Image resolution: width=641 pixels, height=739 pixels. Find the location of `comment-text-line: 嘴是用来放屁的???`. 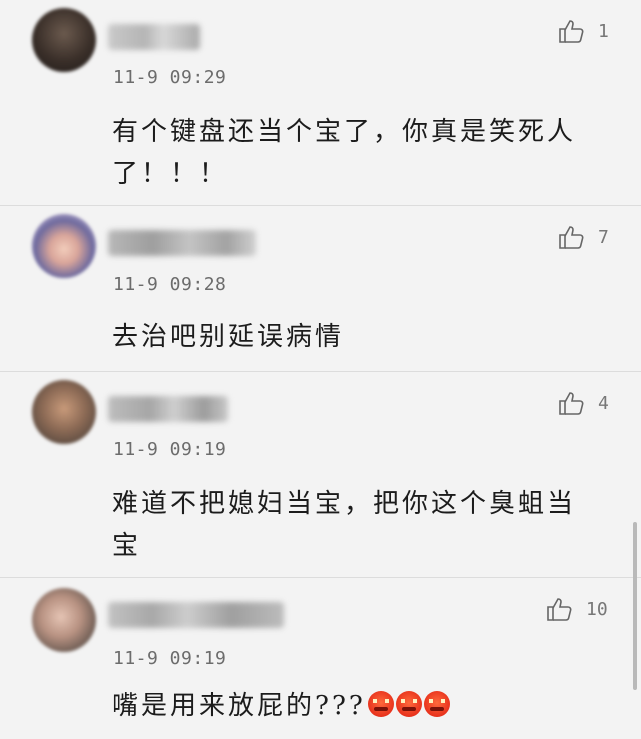

comment-text-line: 嘴是用来放屁的??? is located at coordinates (362, 706).